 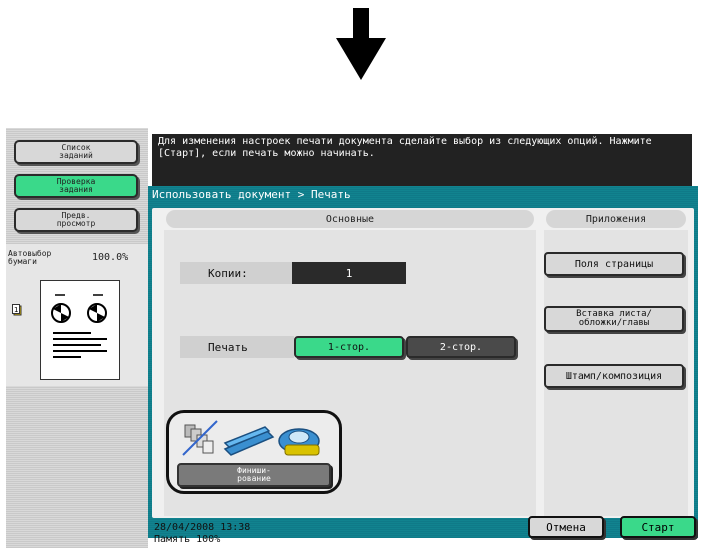 What do you see at coordinates (236, 273) in the screenshot?
I see `copies-label: Копии:` at bounding box center [236, 273].